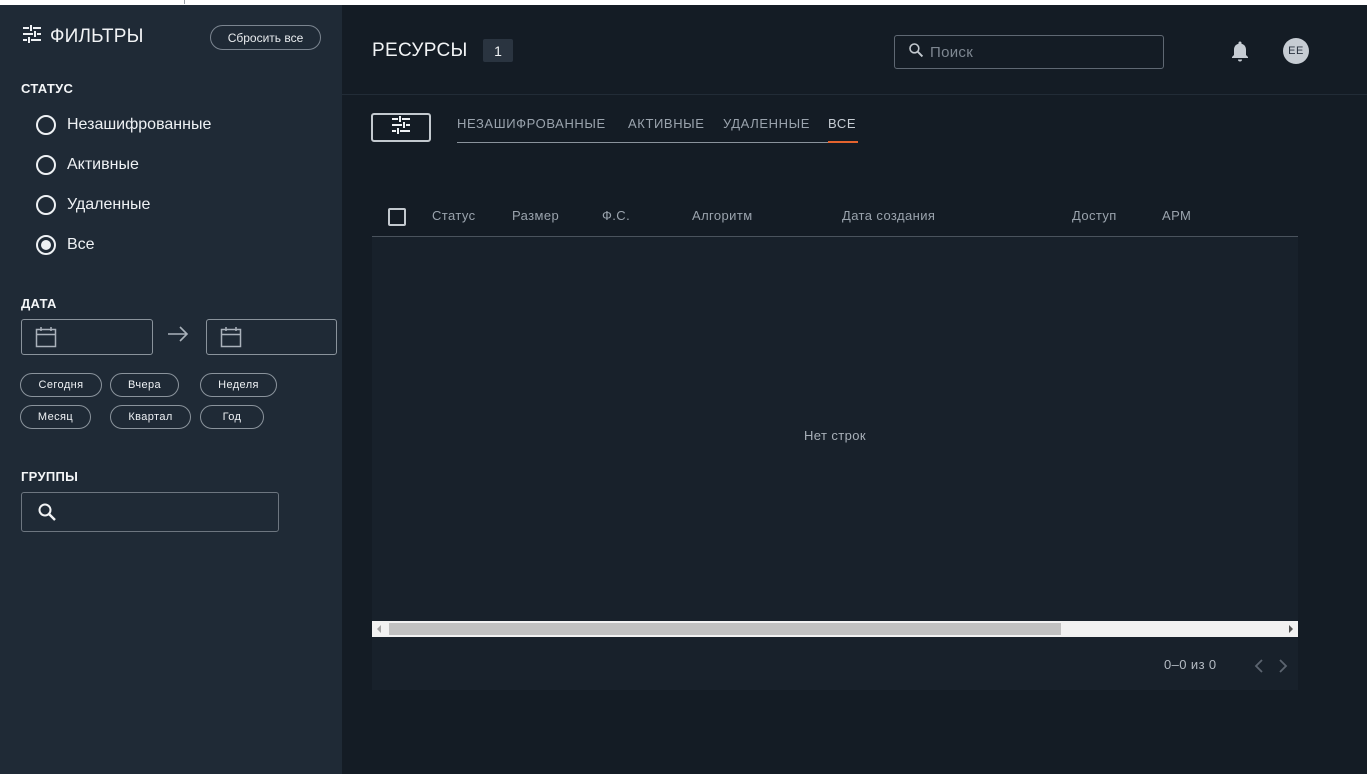 Image resolution: width=1367 pixels, height=774 pixels. Describe the element at coordinates (888, 215) in the screenshot. I see `column-header-created: Дата создания` at that location.